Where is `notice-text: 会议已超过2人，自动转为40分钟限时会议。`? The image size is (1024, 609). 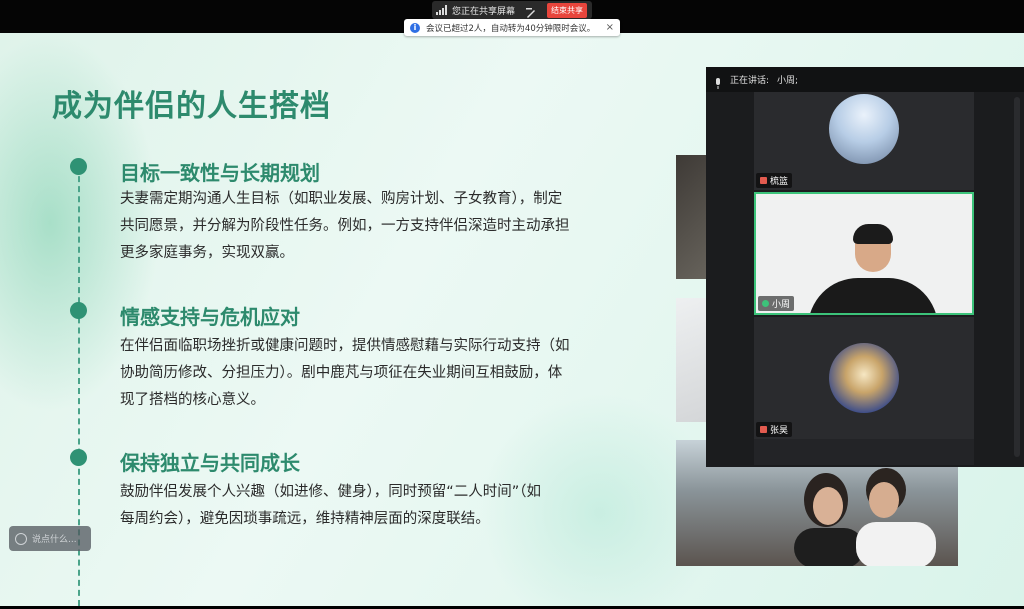
notice-text: 会议已超过2人，自动转为40分钟限时会议。 is located at coordinates (511, 28).